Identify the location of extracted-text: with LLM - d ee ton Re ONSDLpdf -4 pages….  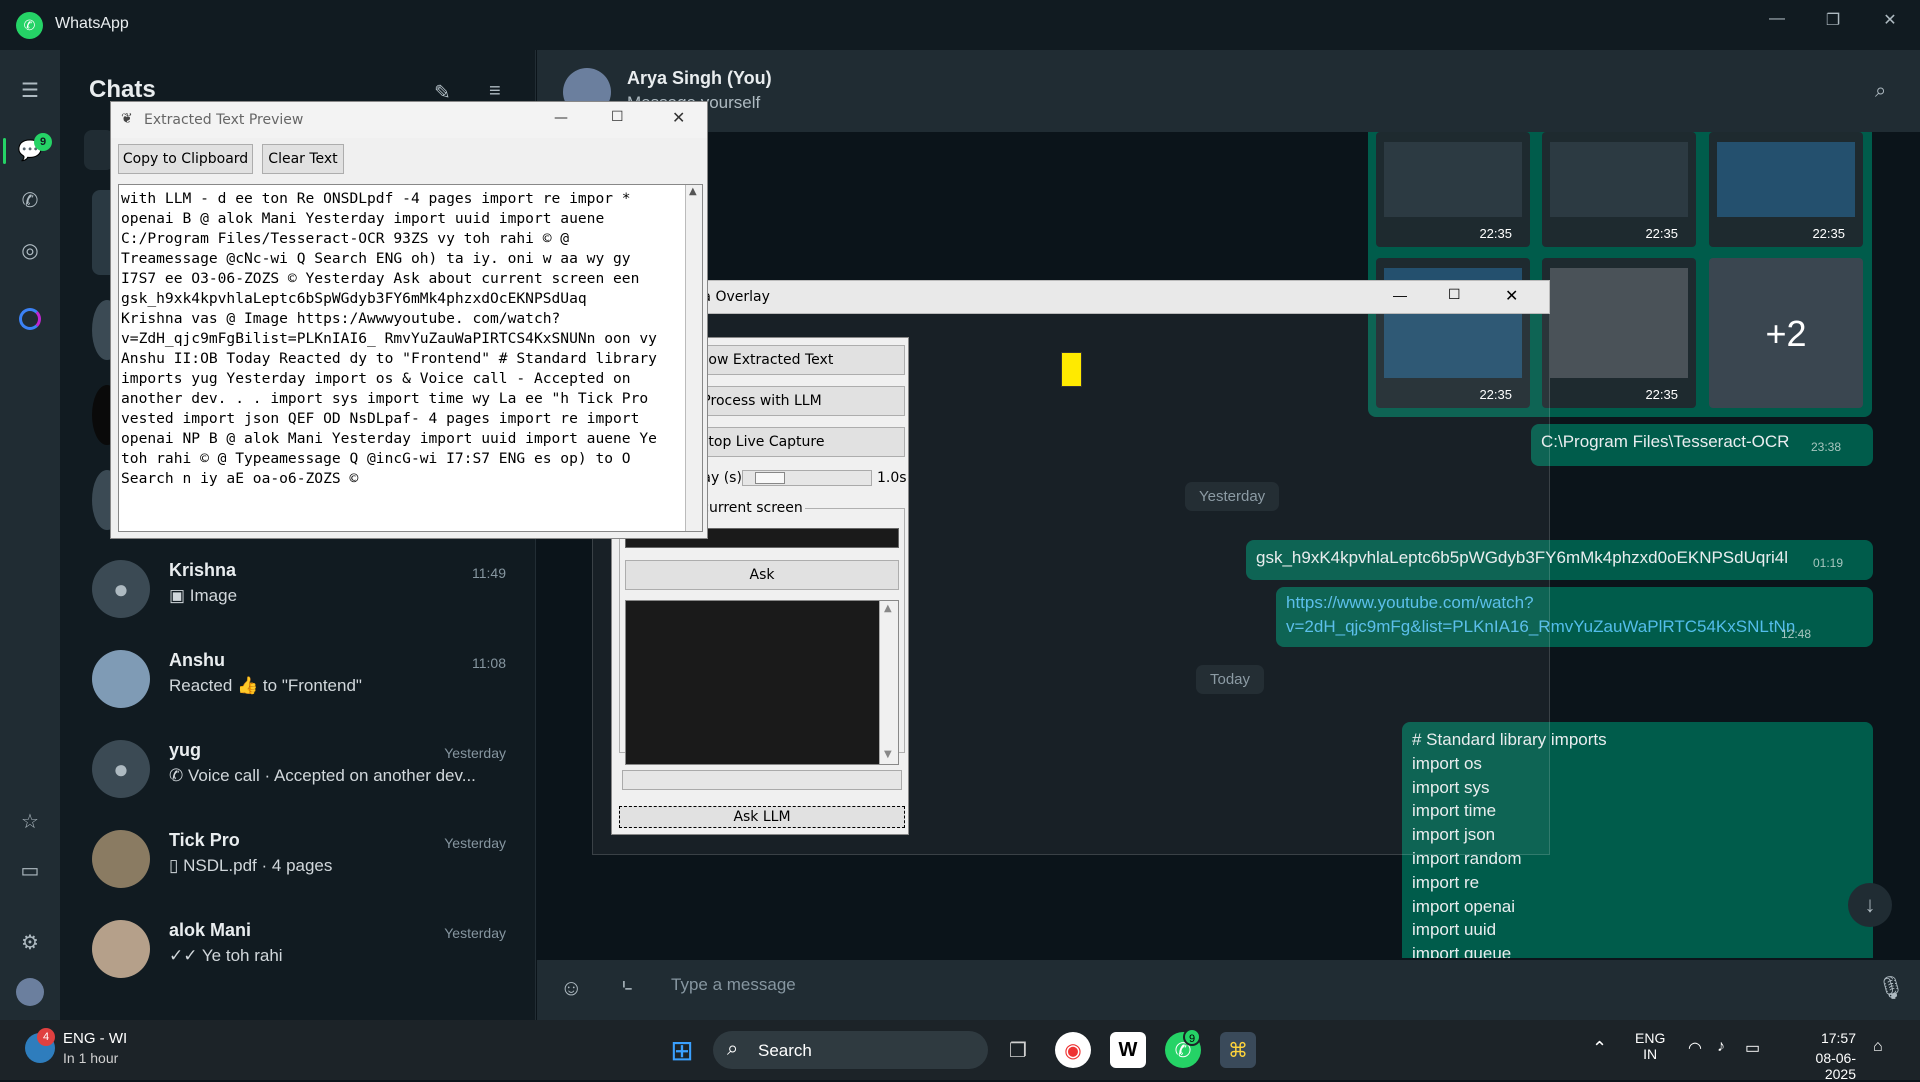
(389, 338).